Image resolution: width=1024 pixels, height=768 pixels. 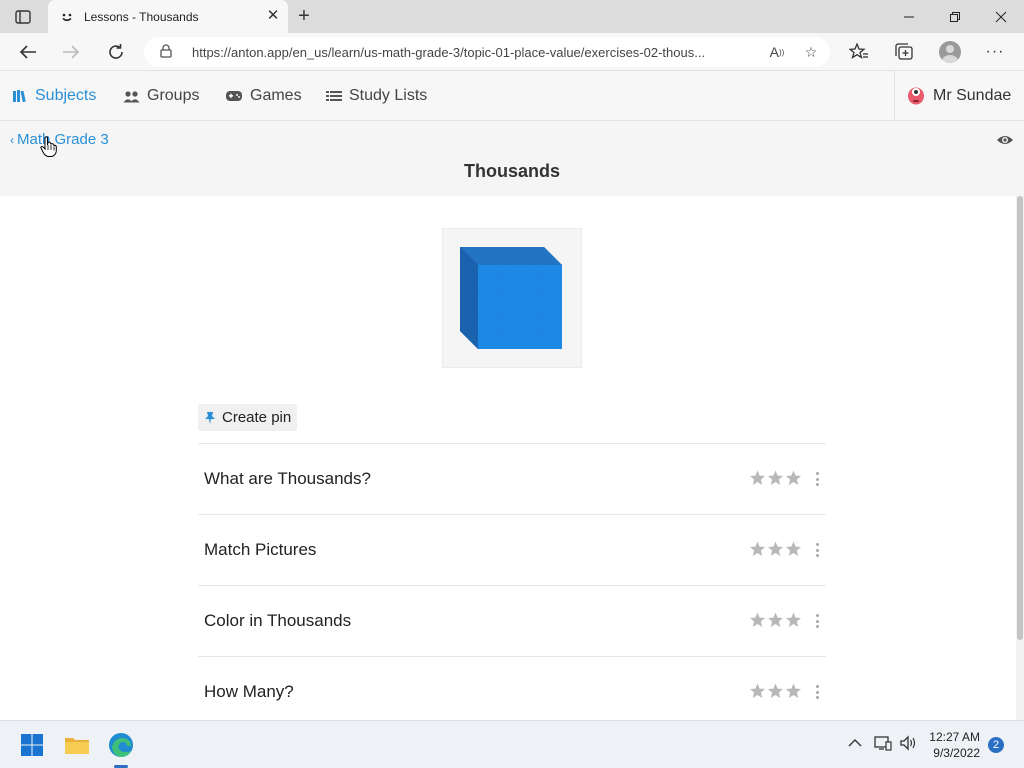 I want to click on close-window-button, so click(x=1001, y=16).